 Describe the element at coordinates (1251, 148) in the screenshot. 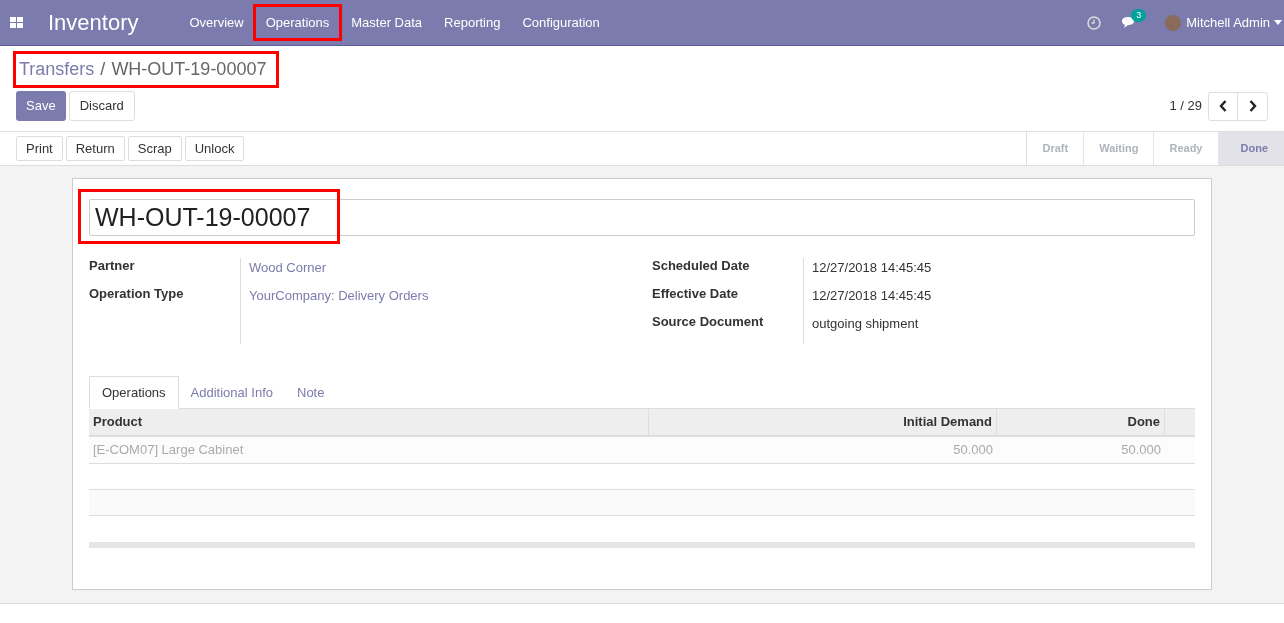

I see `status-step: Done` at that location.